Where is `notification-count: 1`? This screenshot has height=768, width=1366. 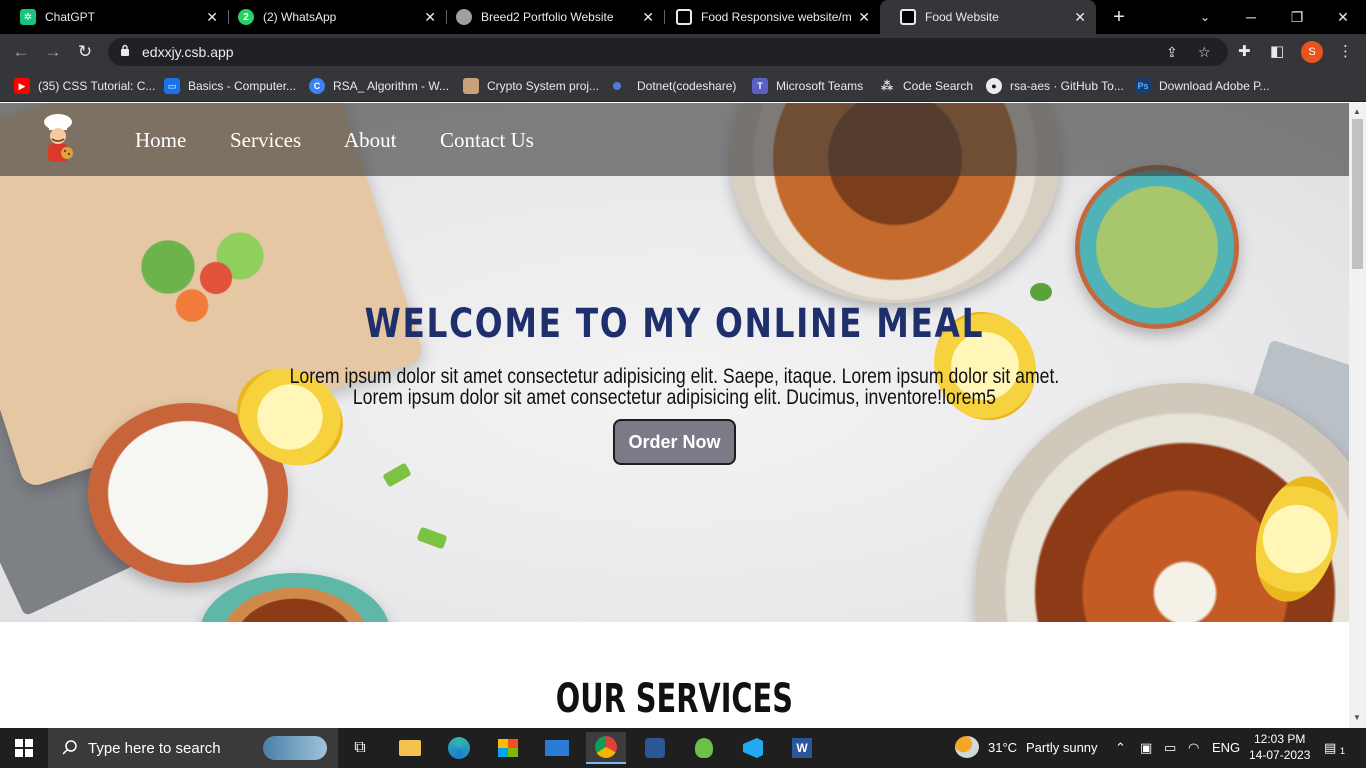 notification-count: 1 is located at coordinates (1343, 751).